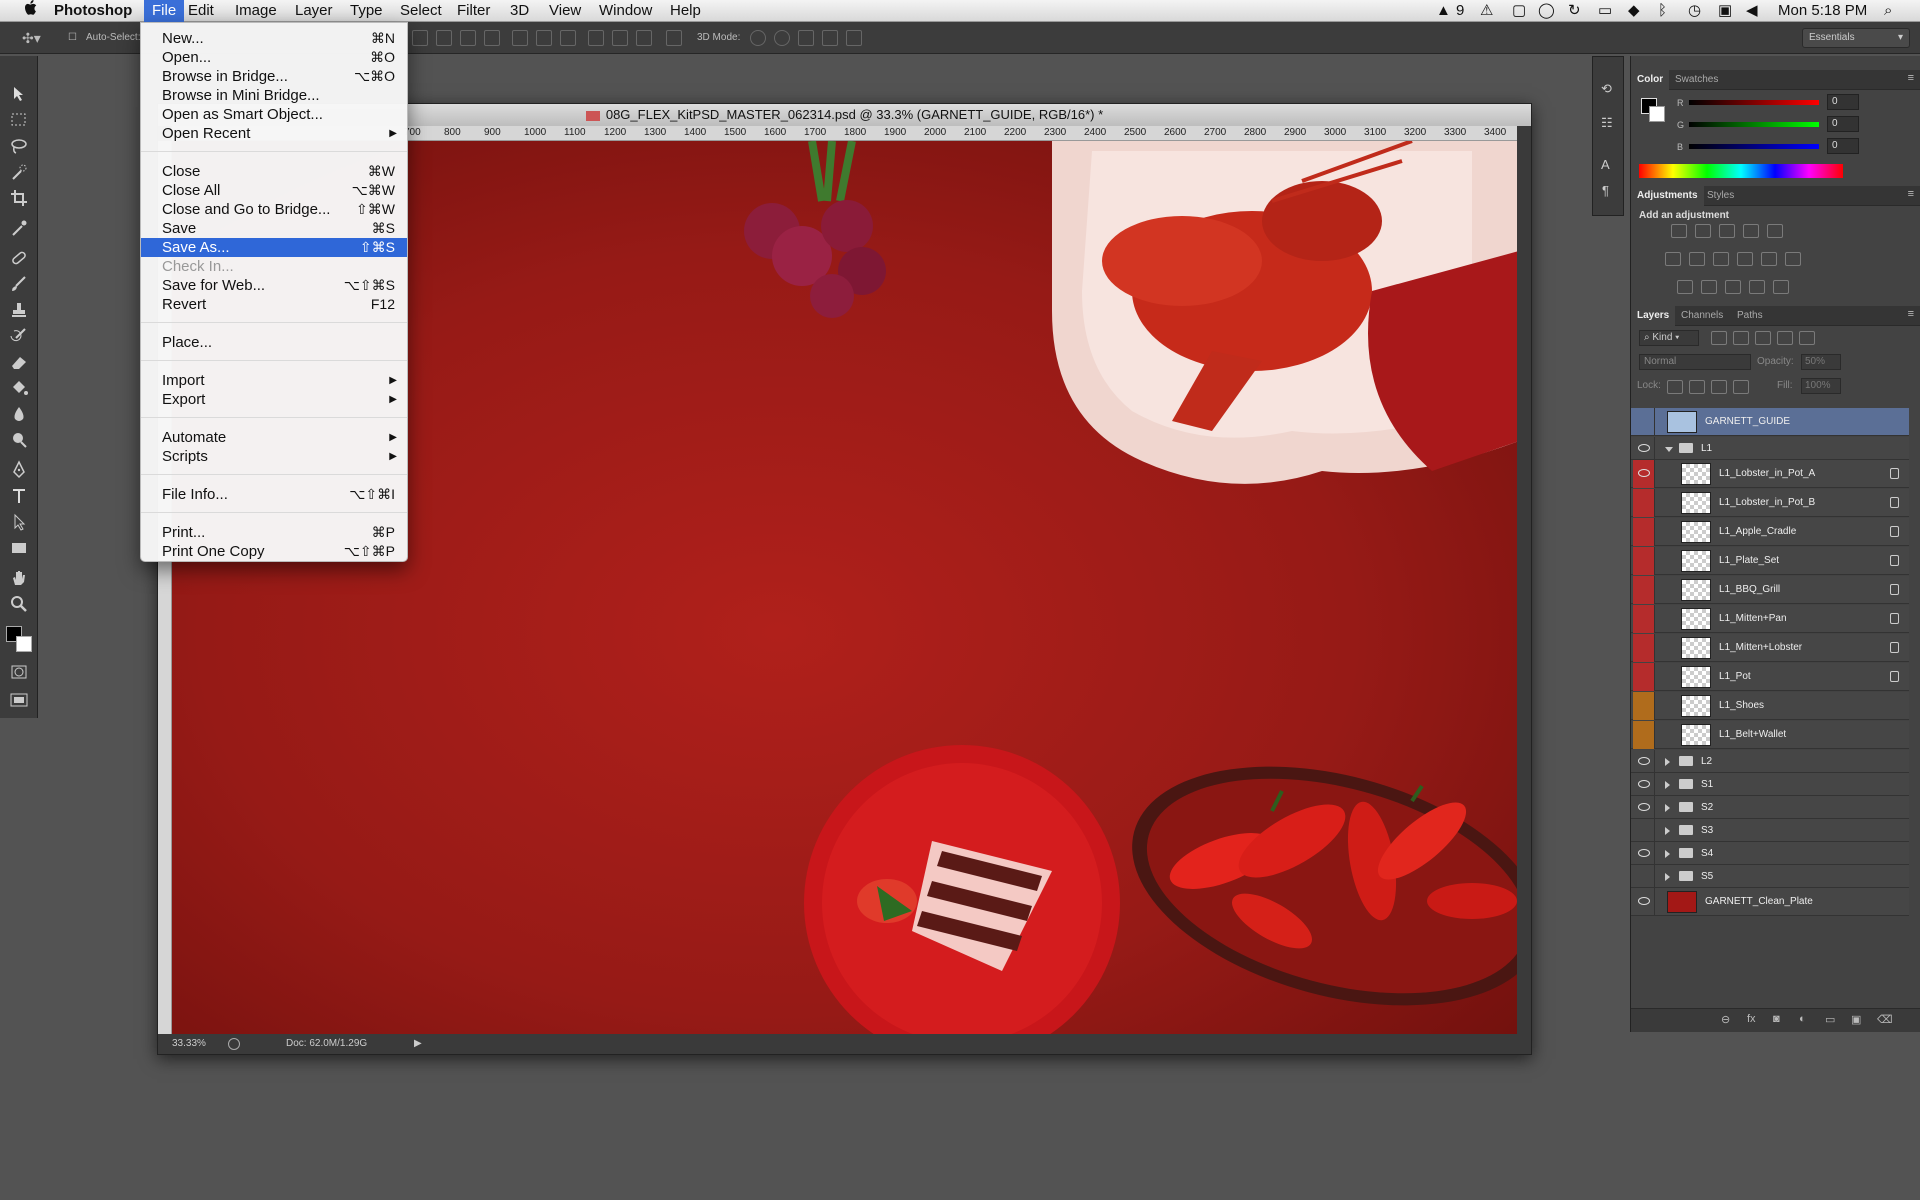  I want to click on menu-item-save-as: Save As... ⇧⌘S, so click(274, 247).